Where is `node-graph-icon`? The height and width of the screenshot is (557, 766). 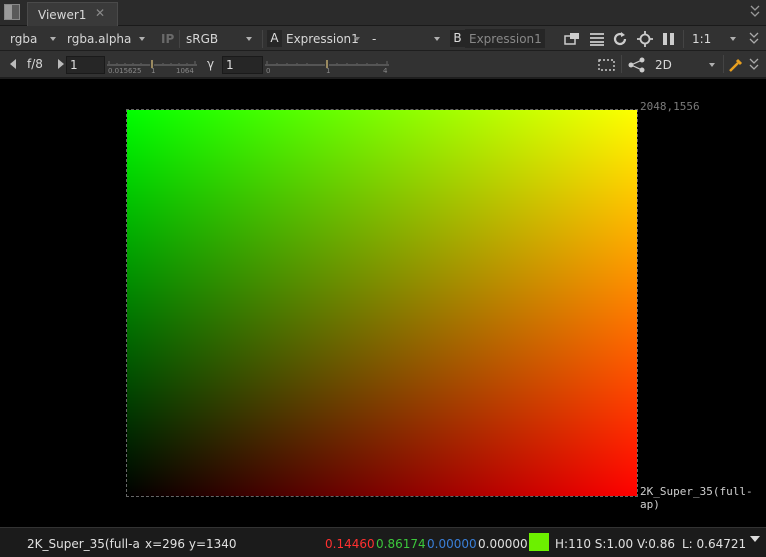
node-graph-icon is located at coordinates (636, 65).